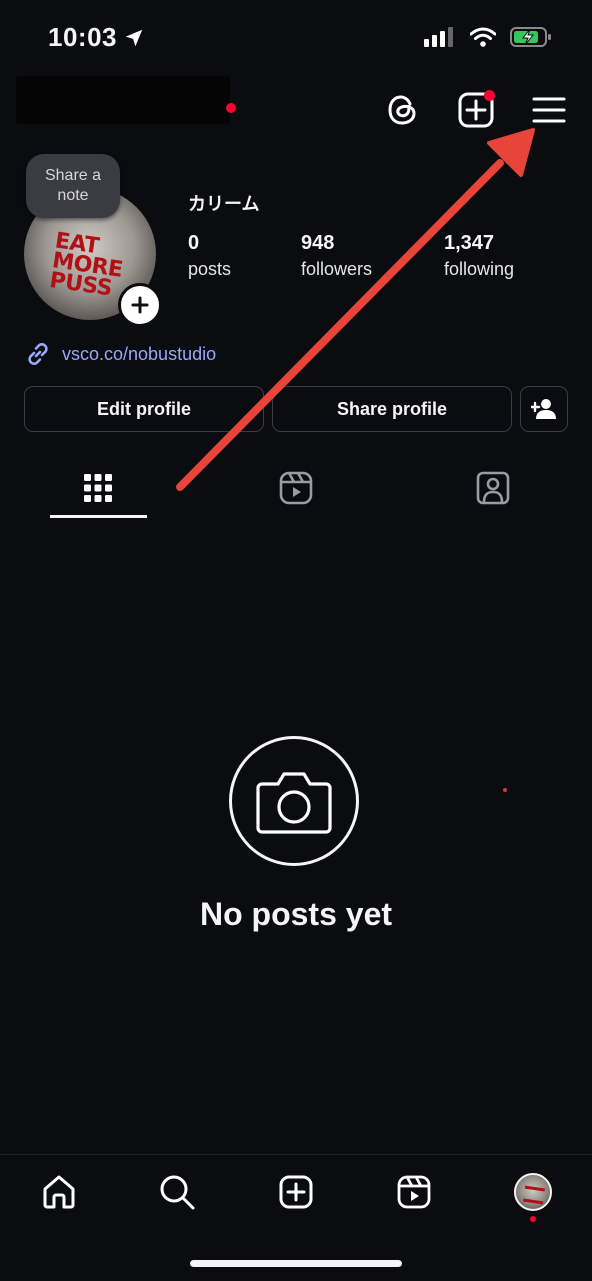  What do you see at coordinates (392, 409) in the screenshot?
I see `share-profile-button: Share profile` at bounding box center [392, 409].